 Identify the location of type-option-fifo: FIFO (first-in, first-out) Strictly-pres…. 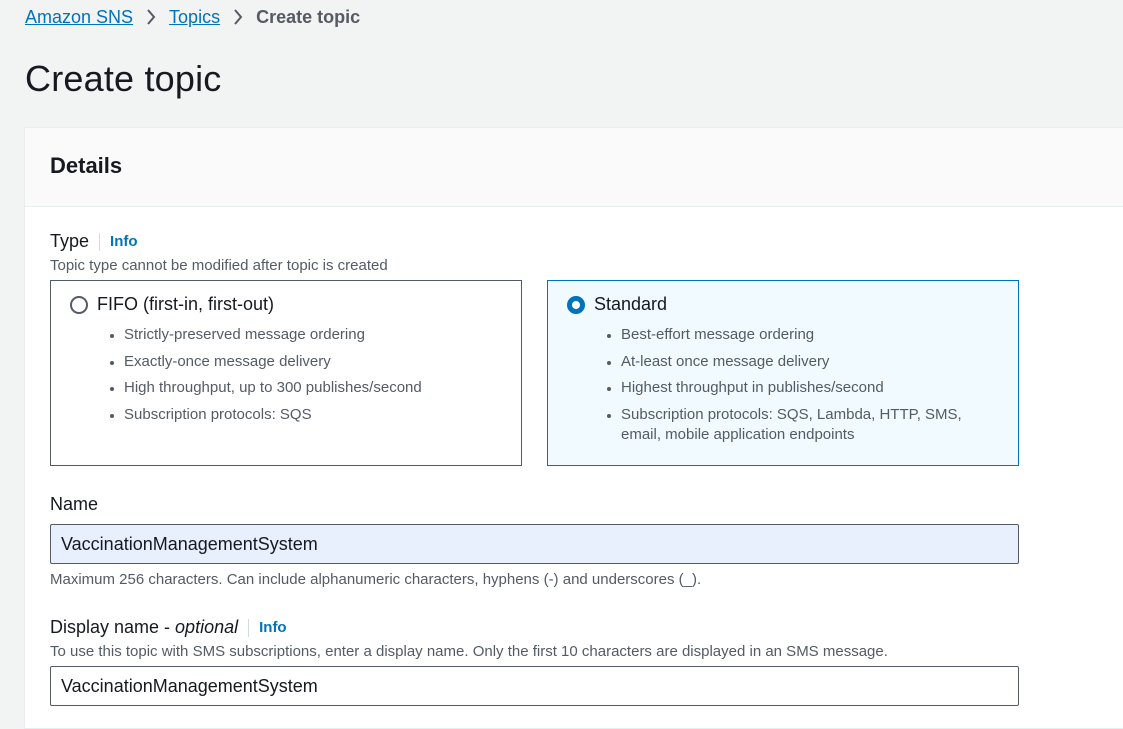
(286, 373).